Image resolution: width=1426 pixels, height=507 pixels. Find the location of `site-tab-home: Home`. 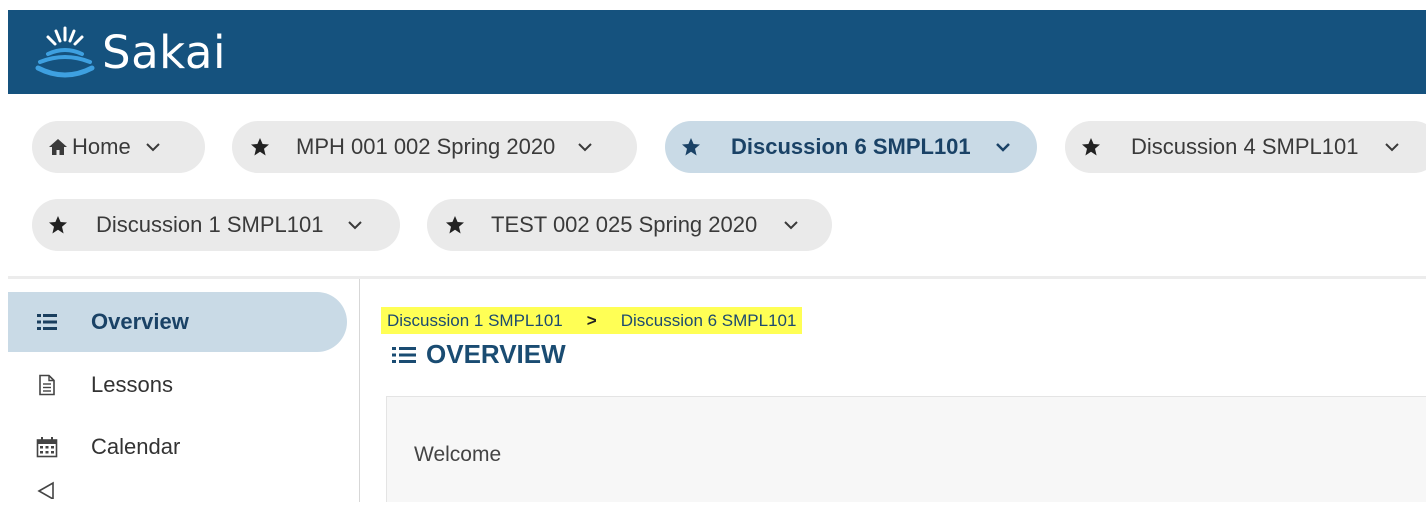

site-tab-home: Home is located at coordinates (118, 147).